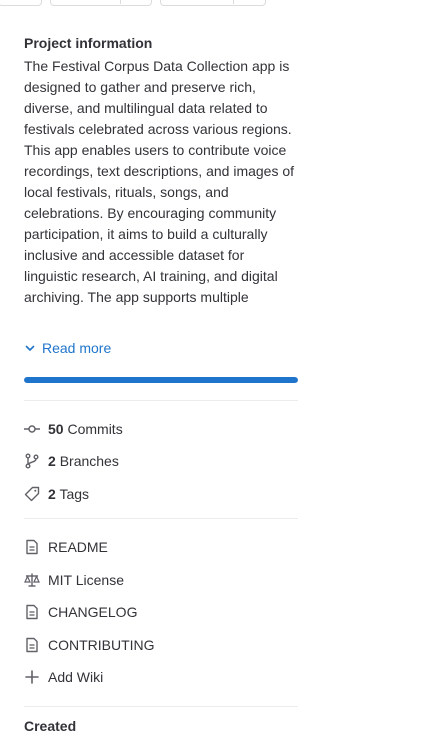  I want to click on progress-bar, so click(161, 380).